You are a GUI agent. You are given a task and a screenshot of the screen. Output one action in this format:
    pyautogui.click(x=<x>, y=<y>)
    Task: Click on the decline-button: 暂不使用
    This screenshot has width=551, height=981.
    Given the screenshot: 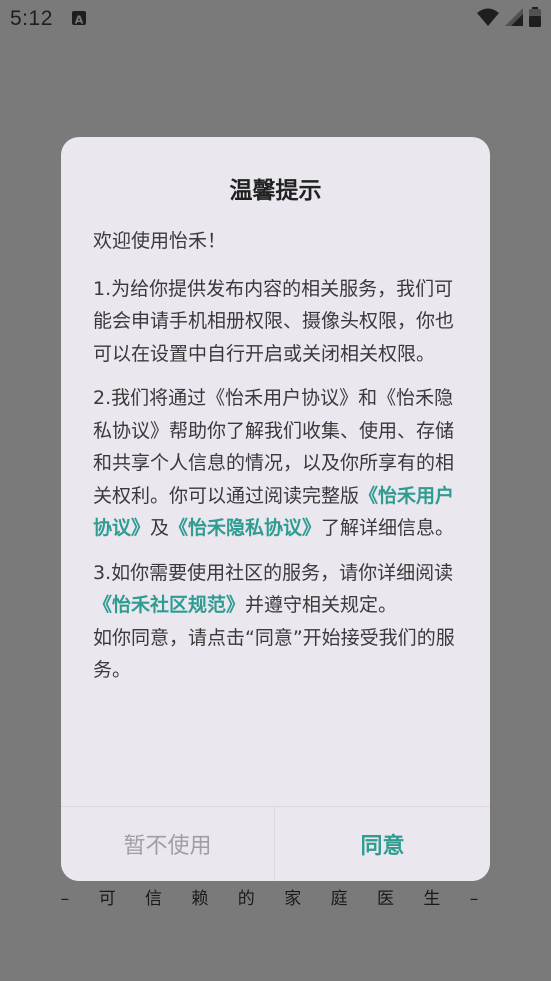 What is the action you would take?
    pyautogui.click(x=167, y=844)
    